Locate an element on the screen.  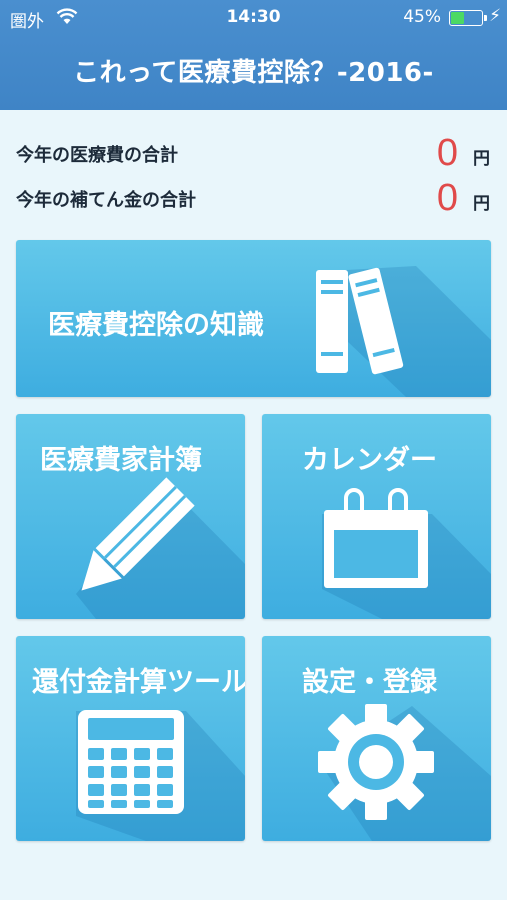
household-ledger-tile: 医療費家計簿 is located at coordinates (130, 516).